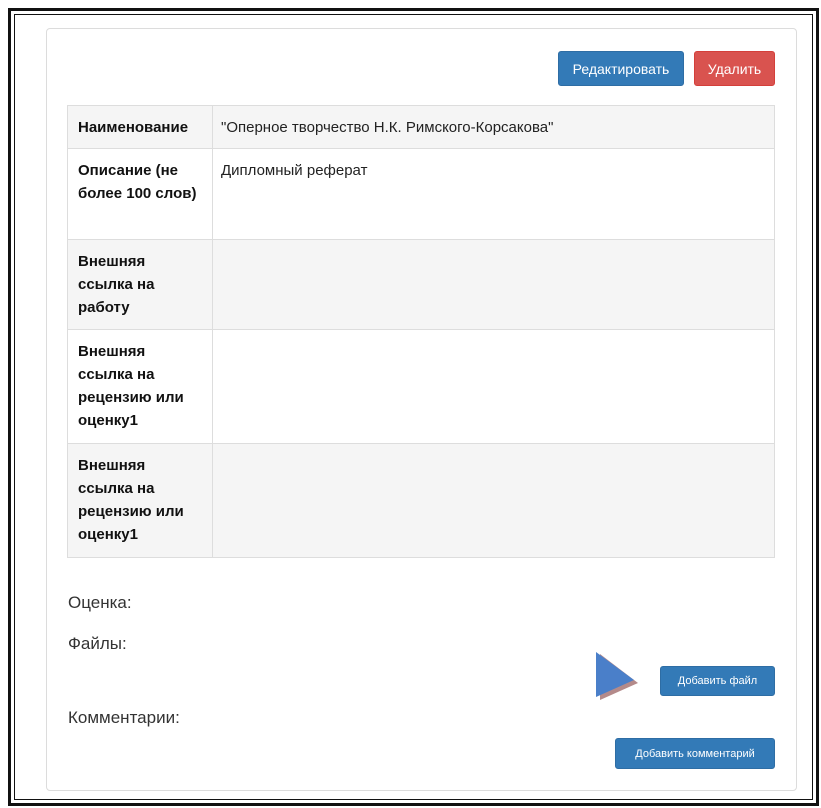 The width and height of the screenshot is (821, 808). I want to click on row-label: Внешняя ссылка на работу, so click(140, 284).